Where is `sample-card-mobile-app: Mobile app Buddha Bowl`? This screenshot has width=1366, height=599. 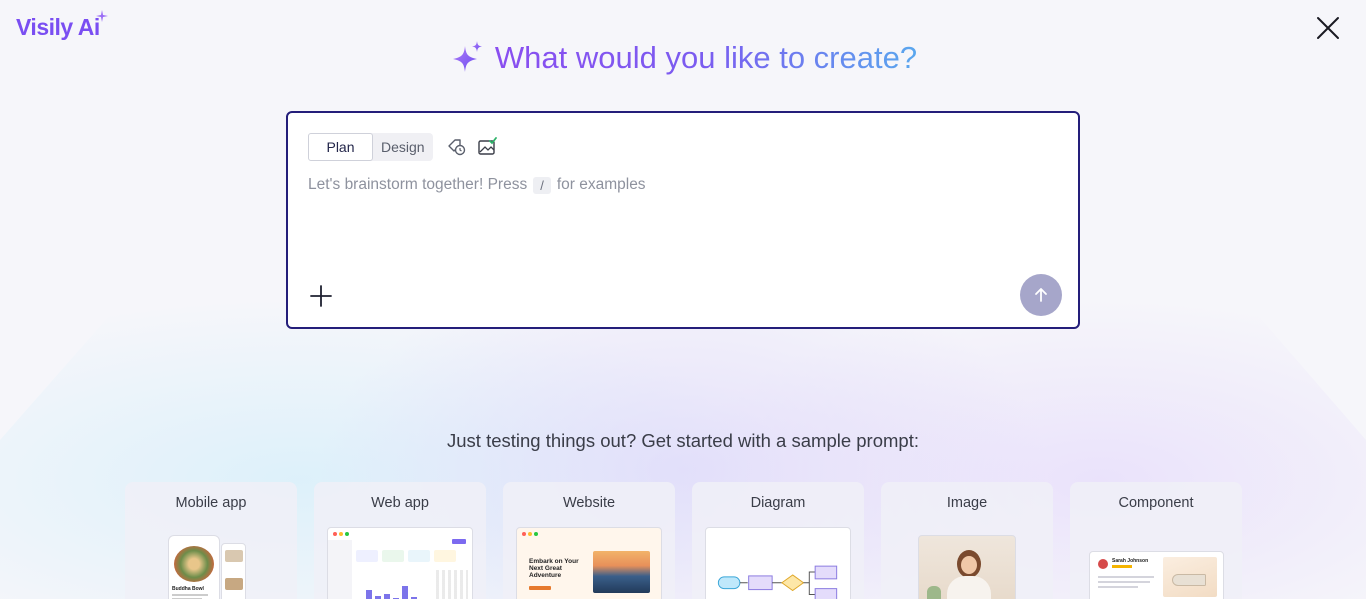
sample-card-mobile-app: Mobile app Buddha Bowl is located at coordinates (211, 540).